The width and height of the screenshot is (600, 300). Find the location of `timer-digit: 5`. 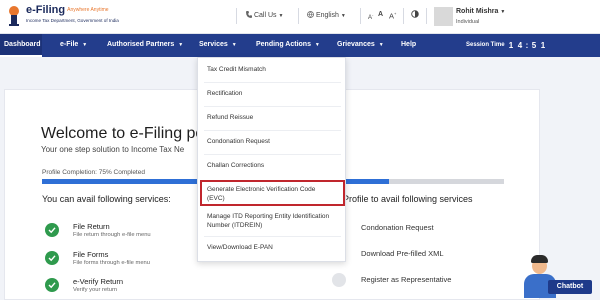

timer-digit: 5 is located at coordinates (534, 45).